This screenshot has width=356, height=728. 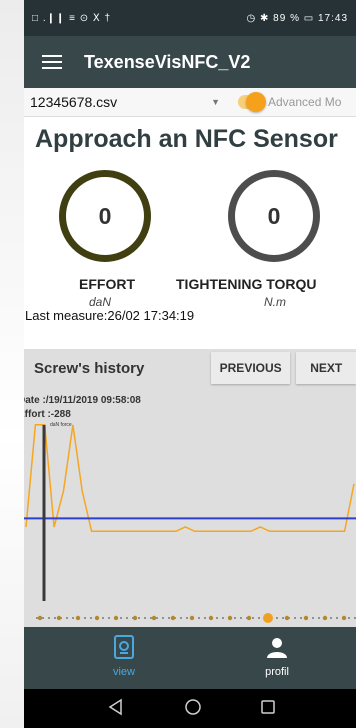 I want to click on next-button: NEXT, so click(x=326, y=368).